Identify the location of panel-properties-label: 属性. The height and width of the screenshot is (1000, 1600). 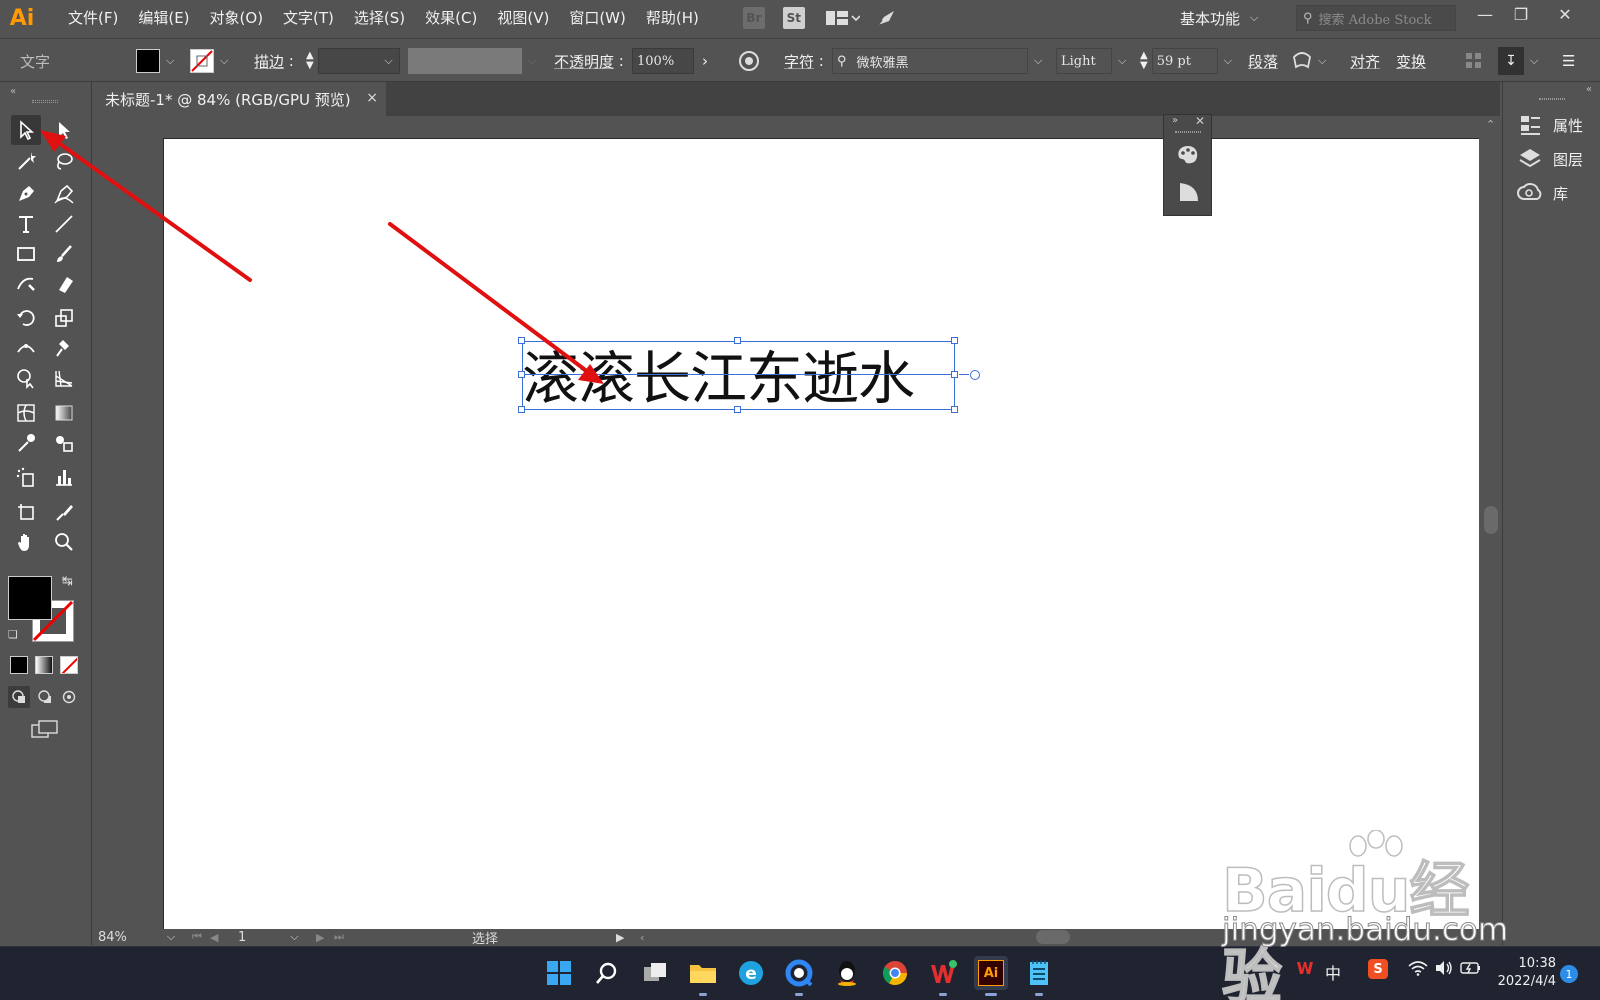
(1568, 125).